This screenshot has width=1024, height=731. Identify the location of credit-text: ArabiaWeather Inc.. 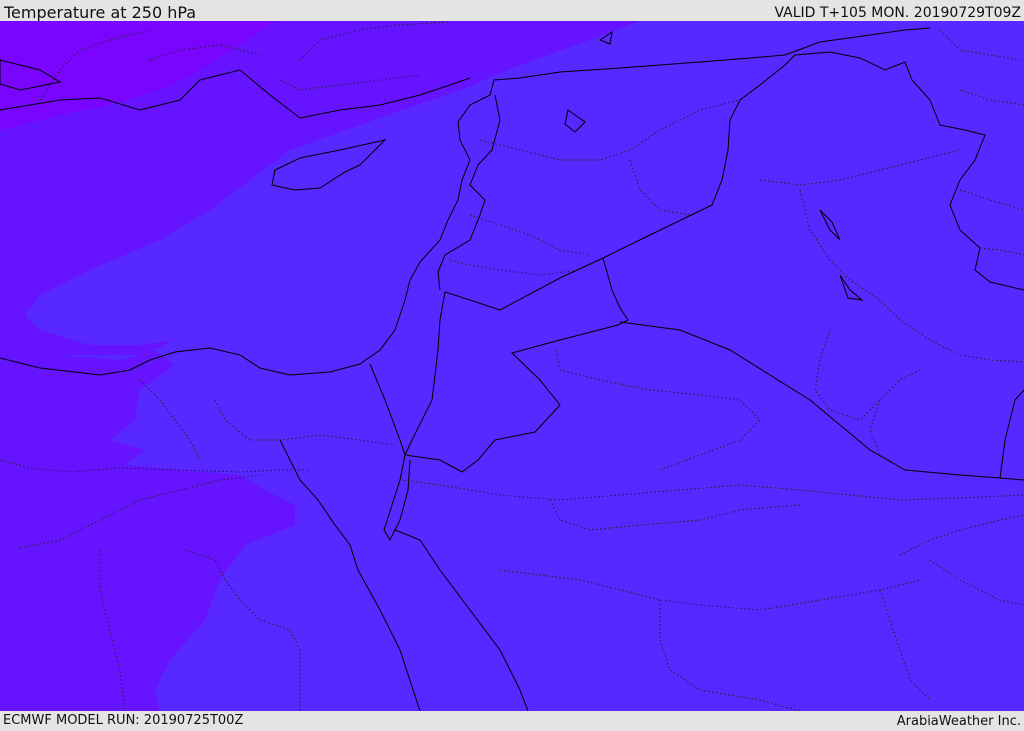
(958, 721).